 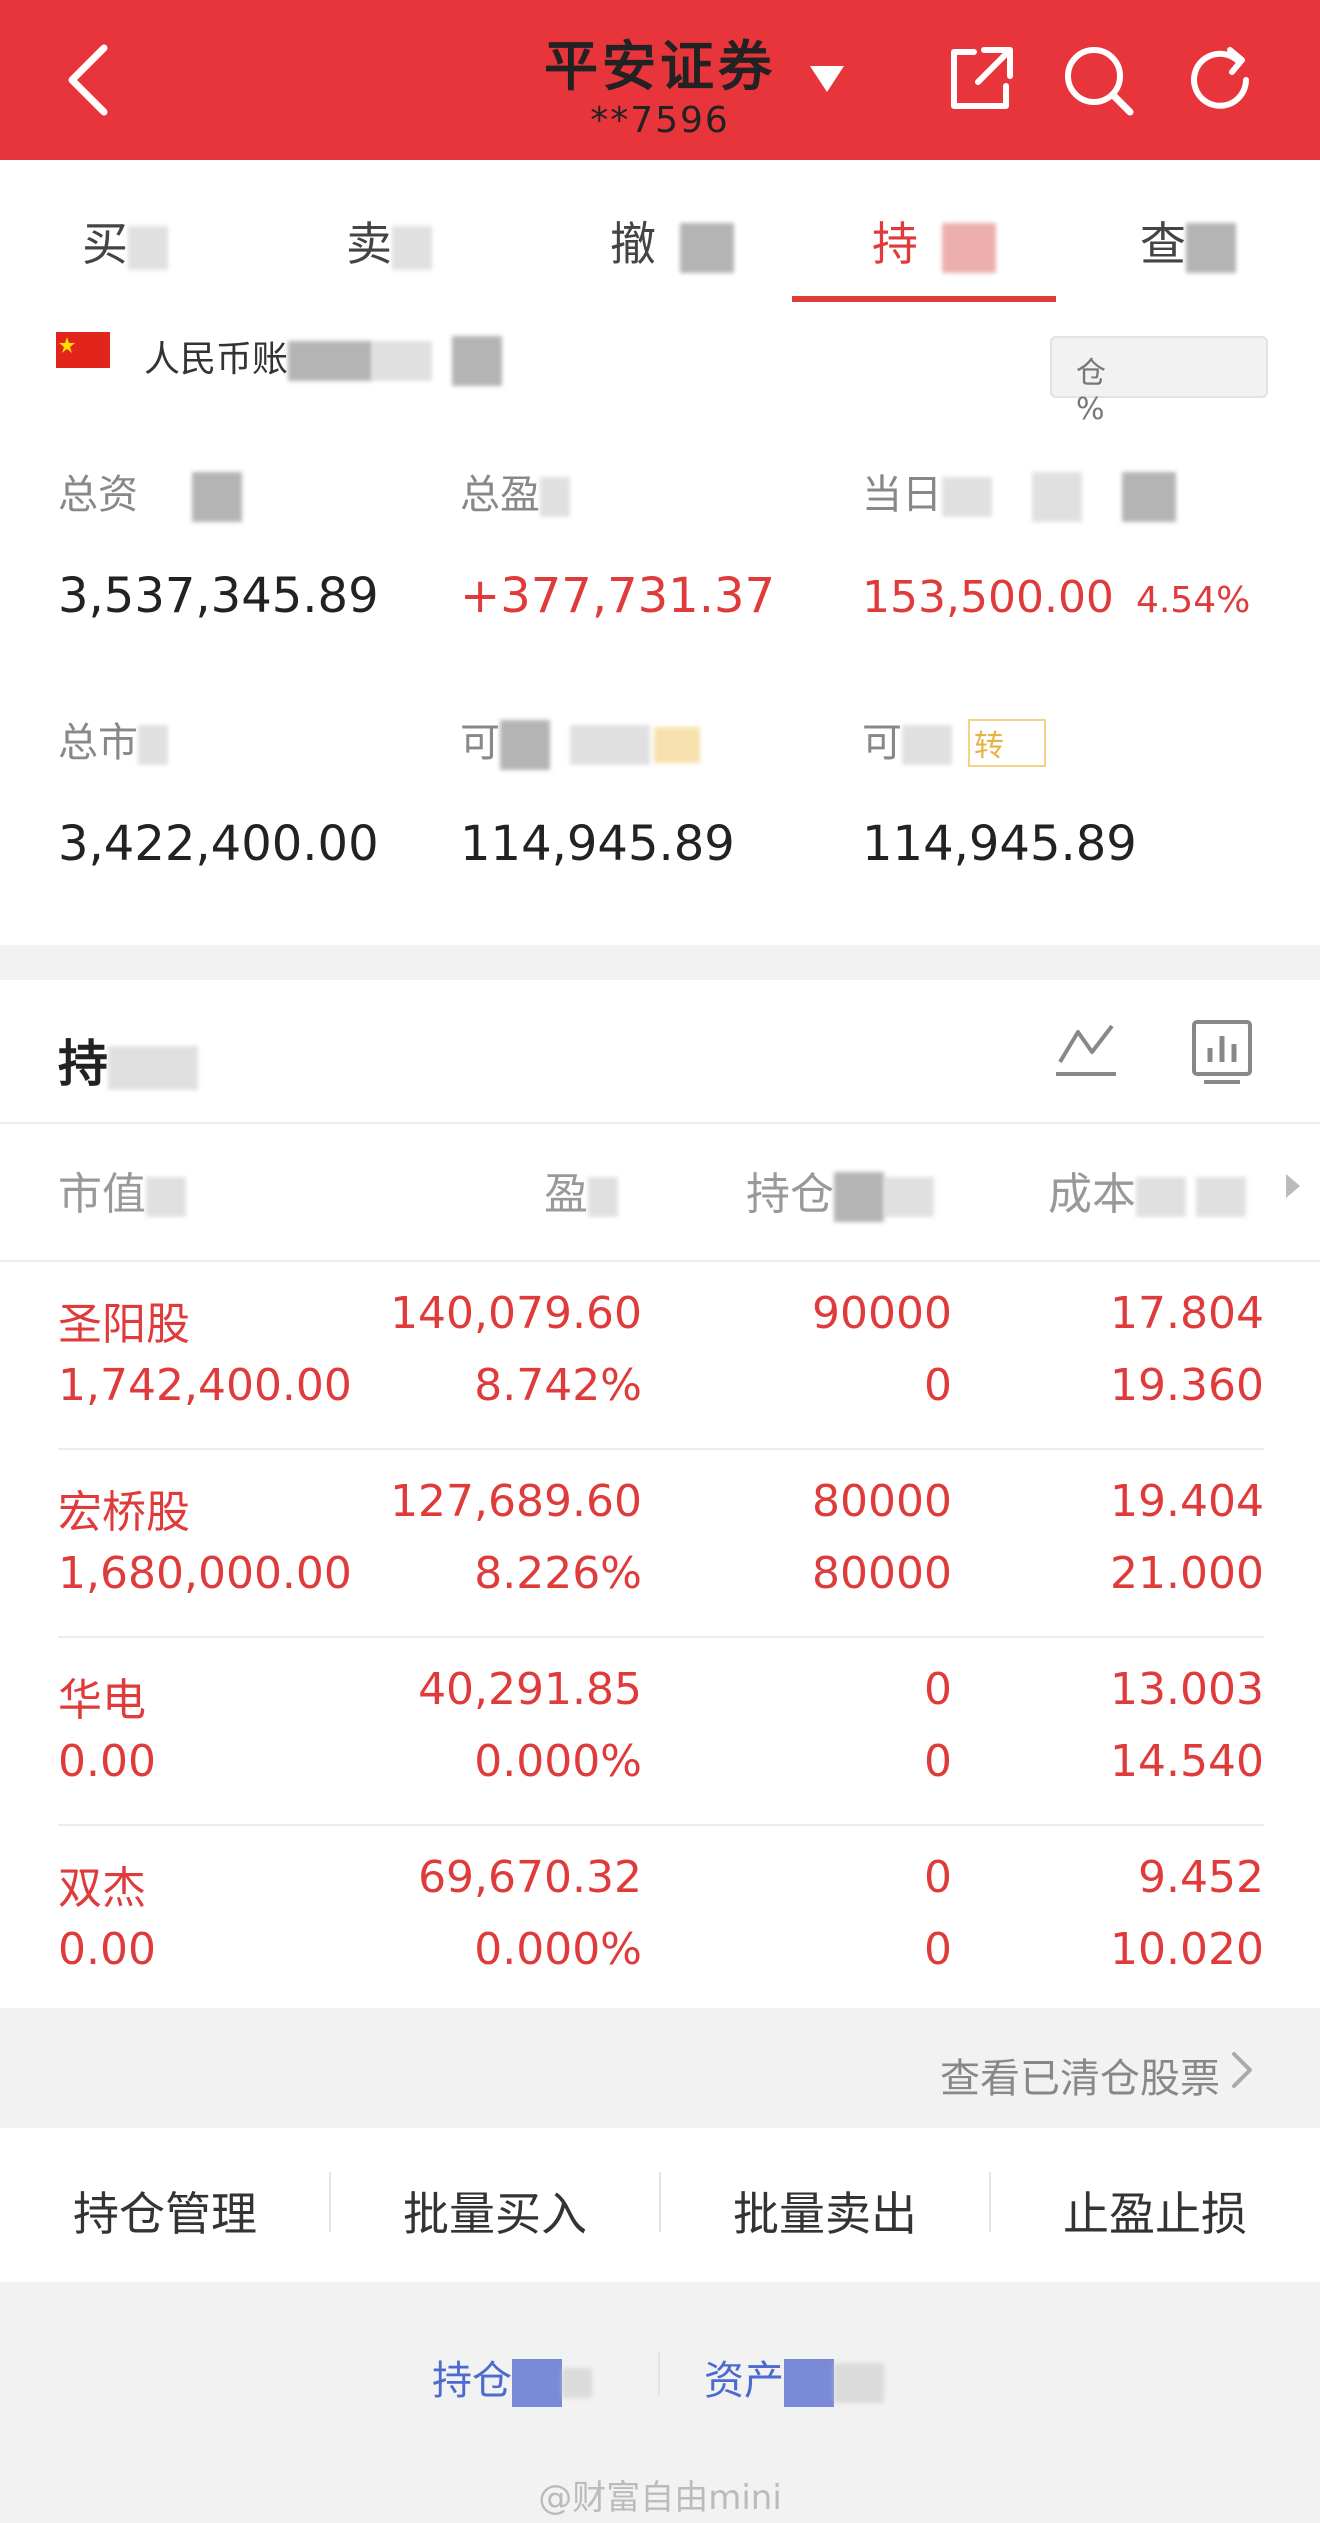 What do you see at coordinates (1159, 381) in the screenshot?
I see `position-ratio-badge: 仓 %` at bounding box center [1159, 381].